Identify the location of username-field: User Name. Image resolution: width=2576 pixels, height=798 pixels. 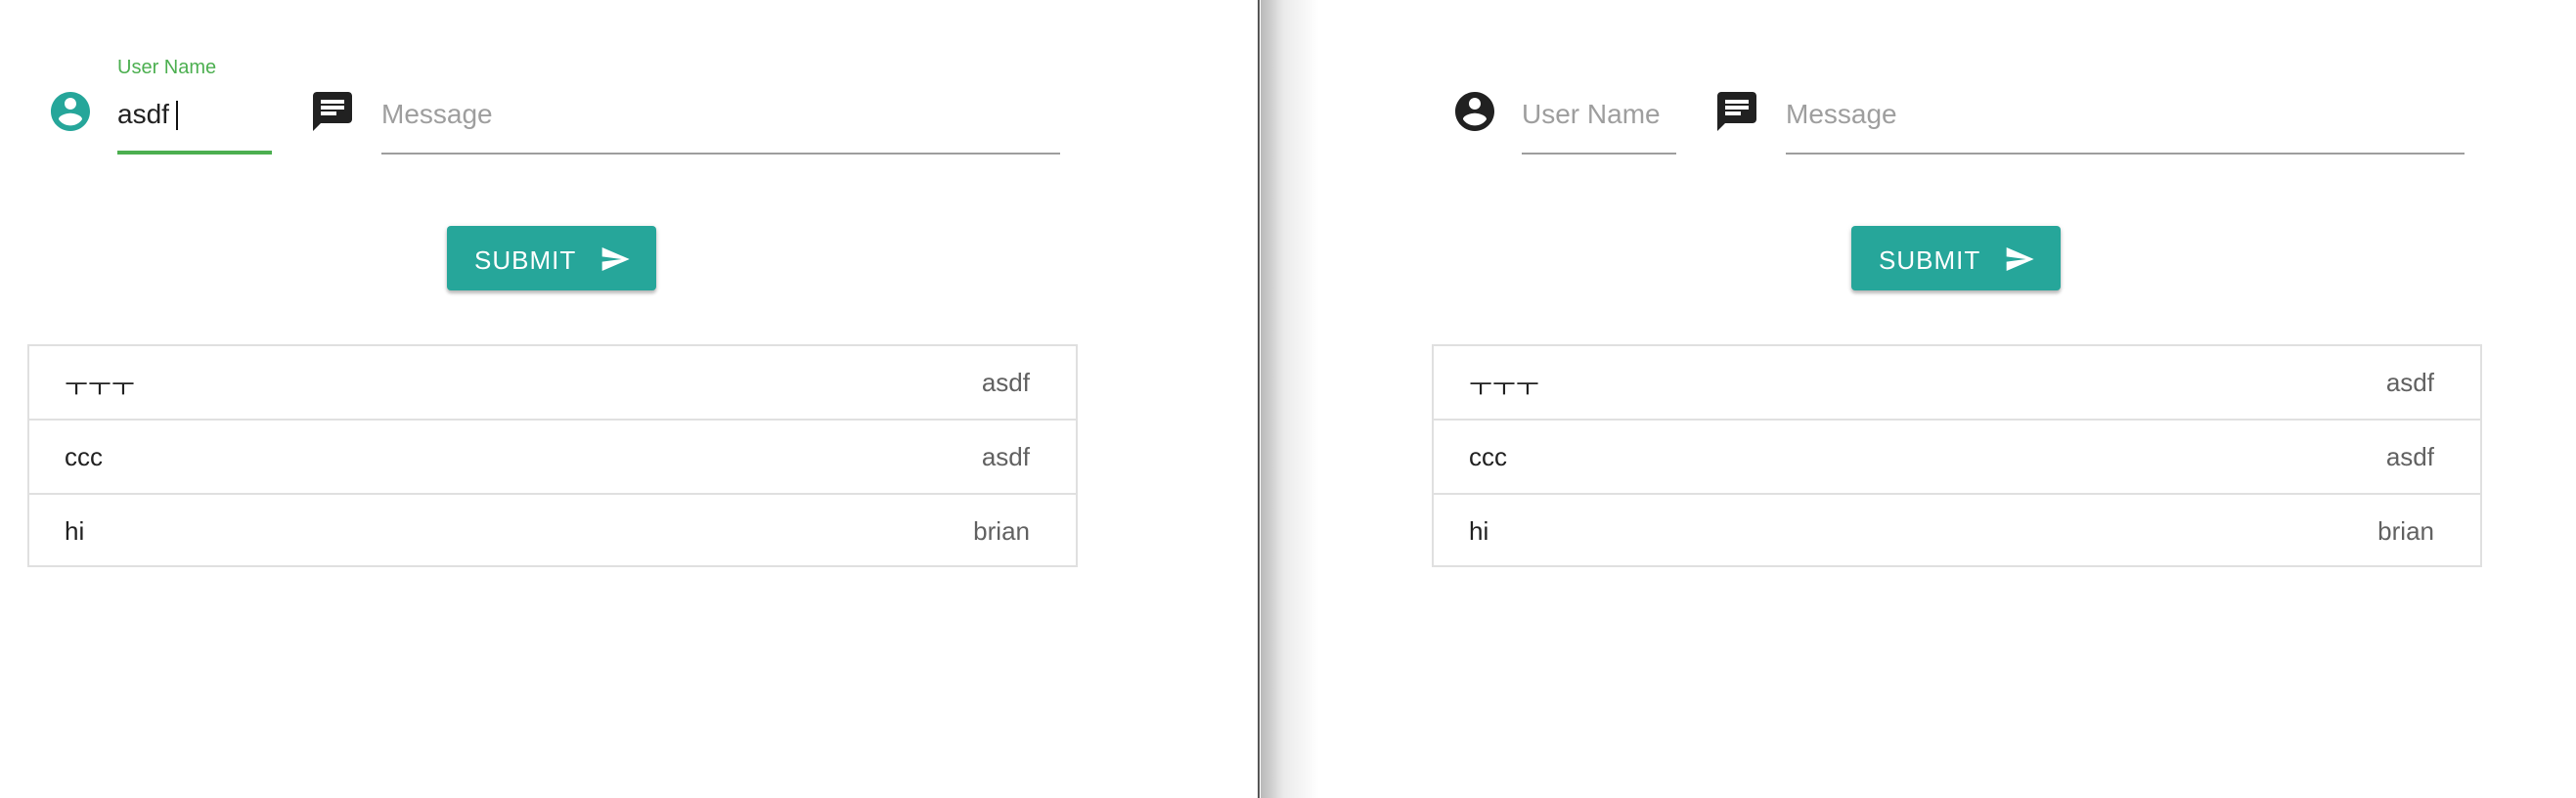
(194, 104).